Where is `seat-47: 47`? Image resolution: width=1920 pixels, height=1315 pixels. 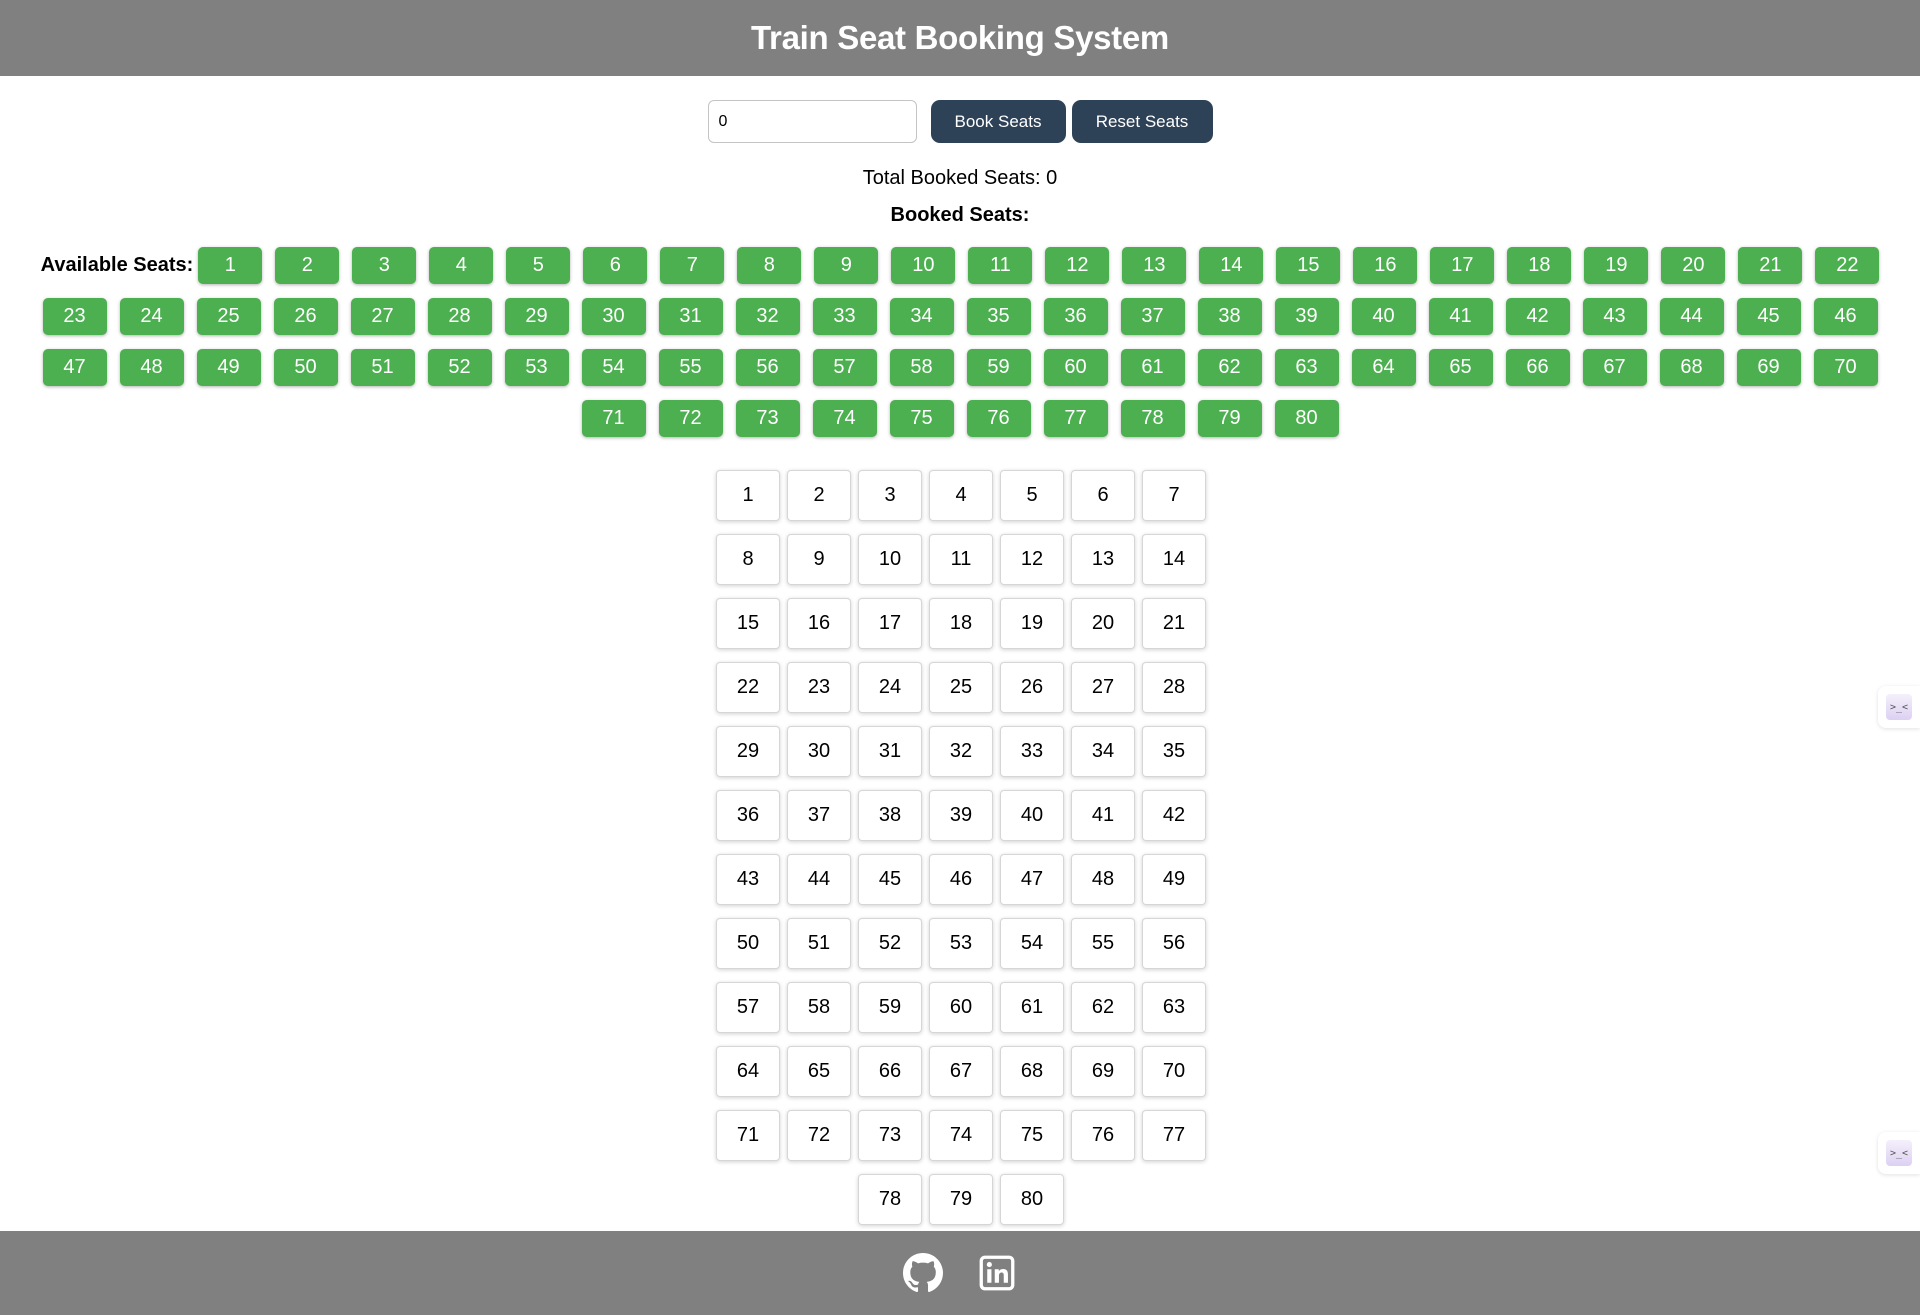 seat-47: 47 is located at coordinates (1032, 879).